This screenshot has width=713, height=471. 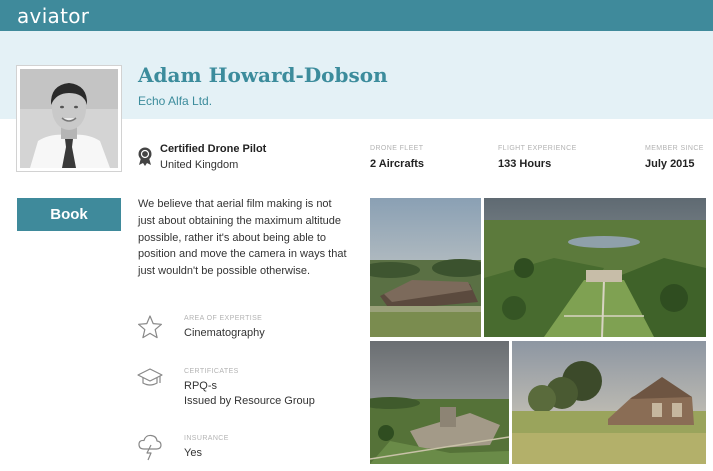 What do you see at coordinates (200, 386) in the screenshot?
I see `certificate-name: RPQ-s` at bounding box center [200, 386].